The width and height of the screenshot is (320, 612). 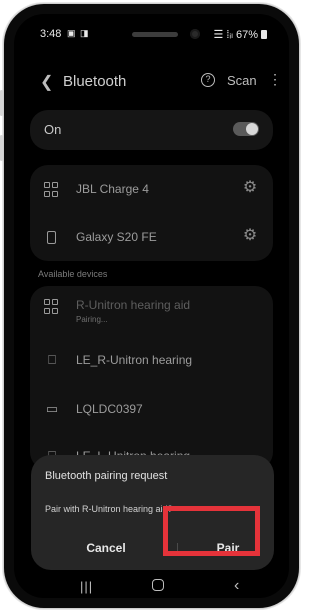 What do you see at coordinates (223, 35) in the screenshot?
I see `signal-icon: ☰ ⁞ᵢₗ` at bounding box center [223, 35].